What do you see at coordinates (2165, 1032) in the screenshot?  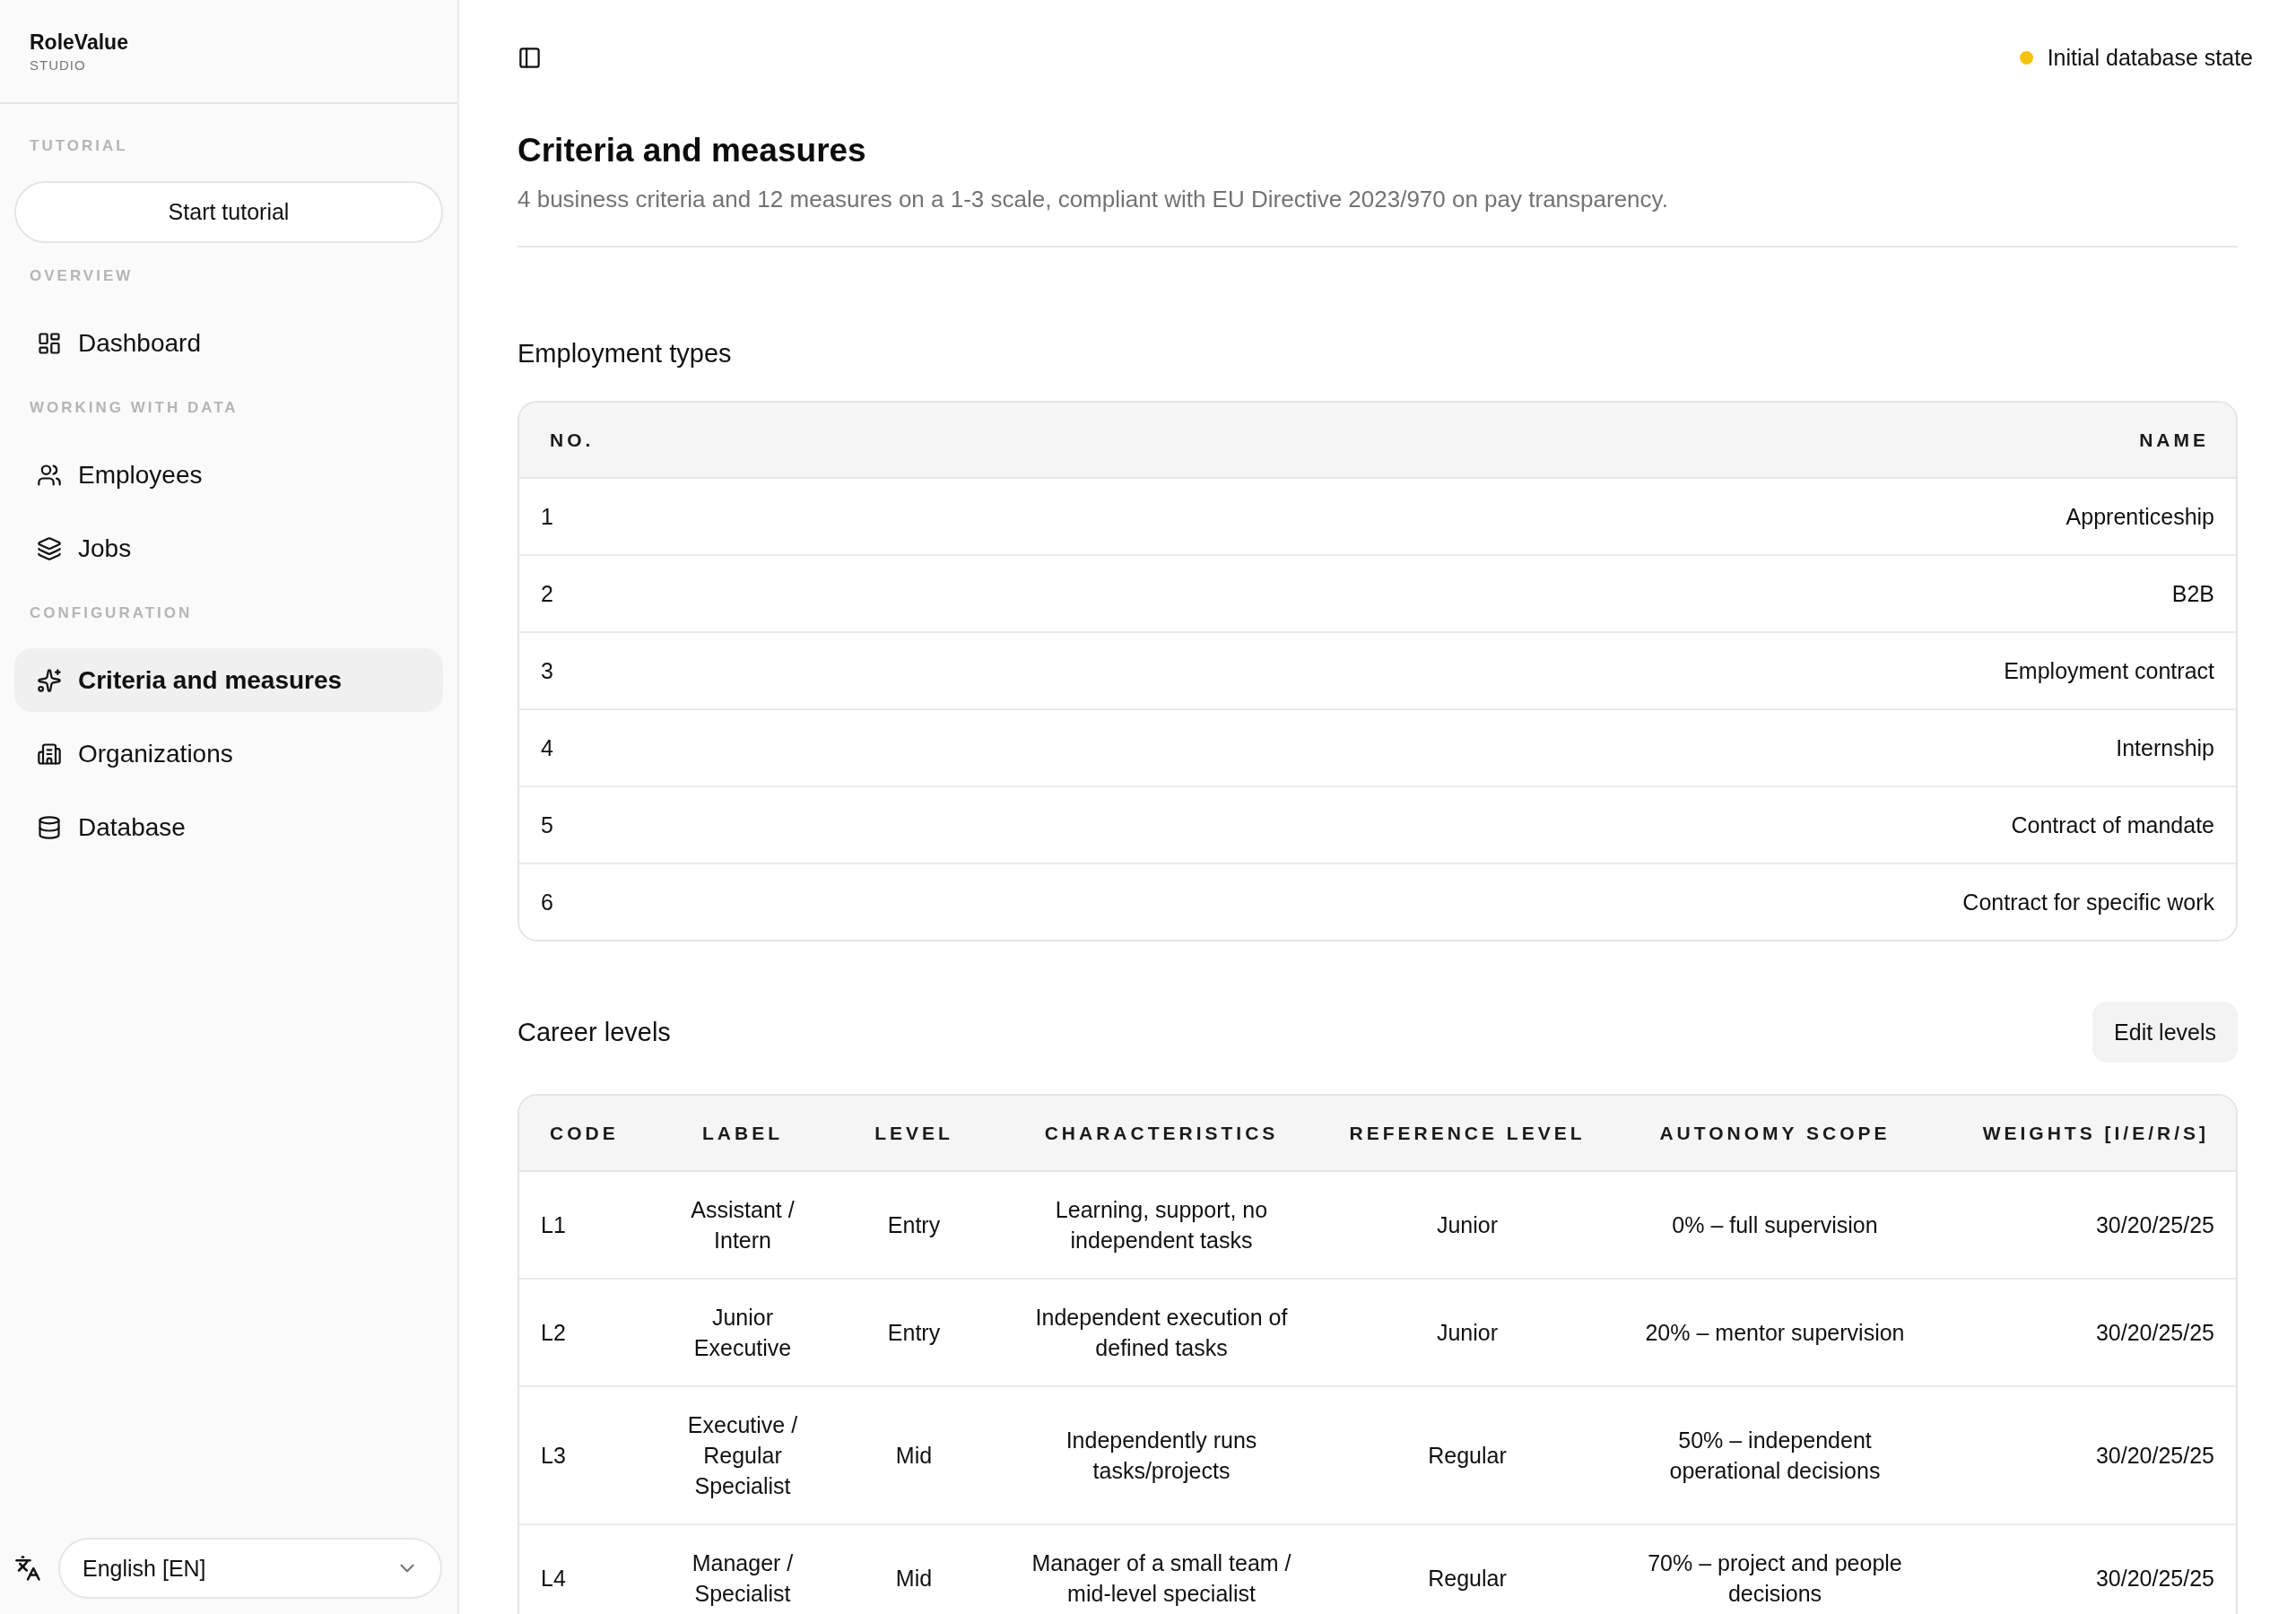 I see `edit-button: Edit levels` at bounding box center [2165, 1032].